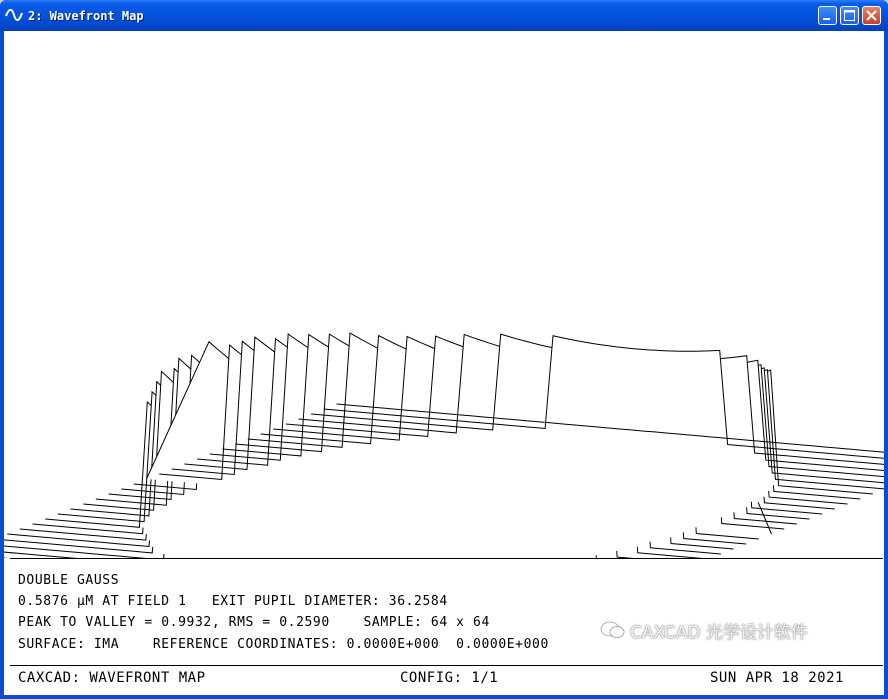 The height and width of the screenshot is (699, 888). I want to click on status-program: CAXCAD: WAVEFRONT MAP, so click(112, 678).